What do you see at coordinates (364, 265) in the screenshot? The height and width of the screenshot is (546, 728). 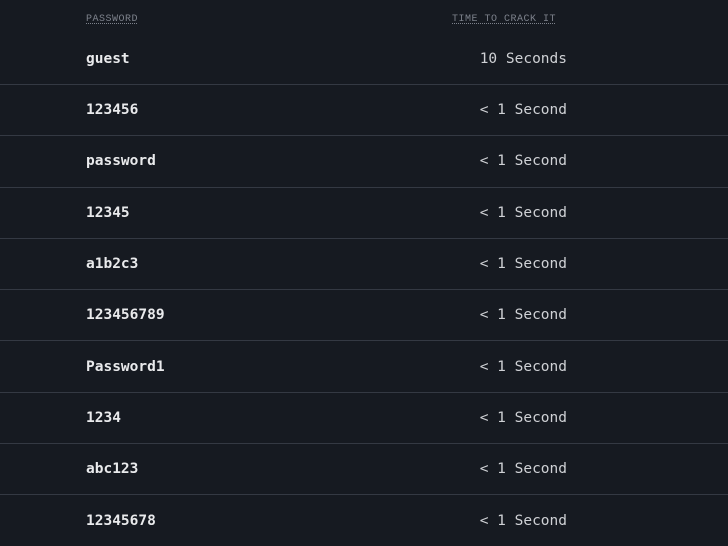 I see `table-row: a1b2c3 < 1 Second` at bounding box center [364, 265].